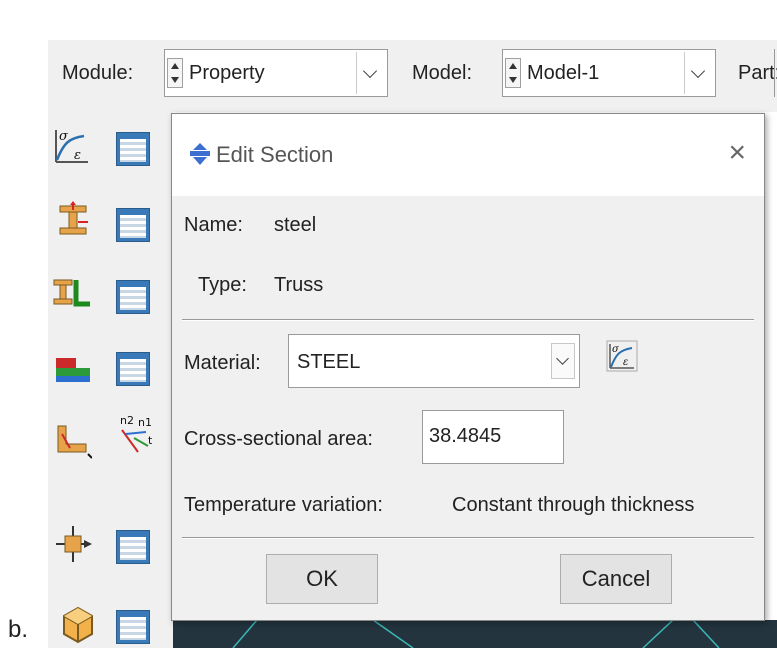 This screenshot has height=648, width=777. What do you see at coordinates (275, 154) in the screenshot?
I see `dialog-title: Edit Section` at bounding box center [275, 154].